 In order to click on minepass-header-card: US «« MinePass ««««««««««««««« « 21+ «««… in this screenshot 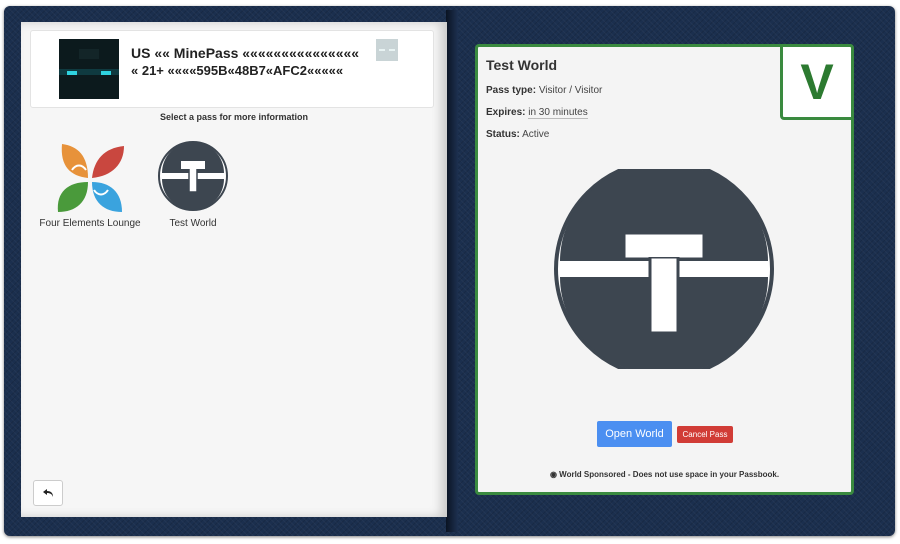, I will do `click(232, 69)`.